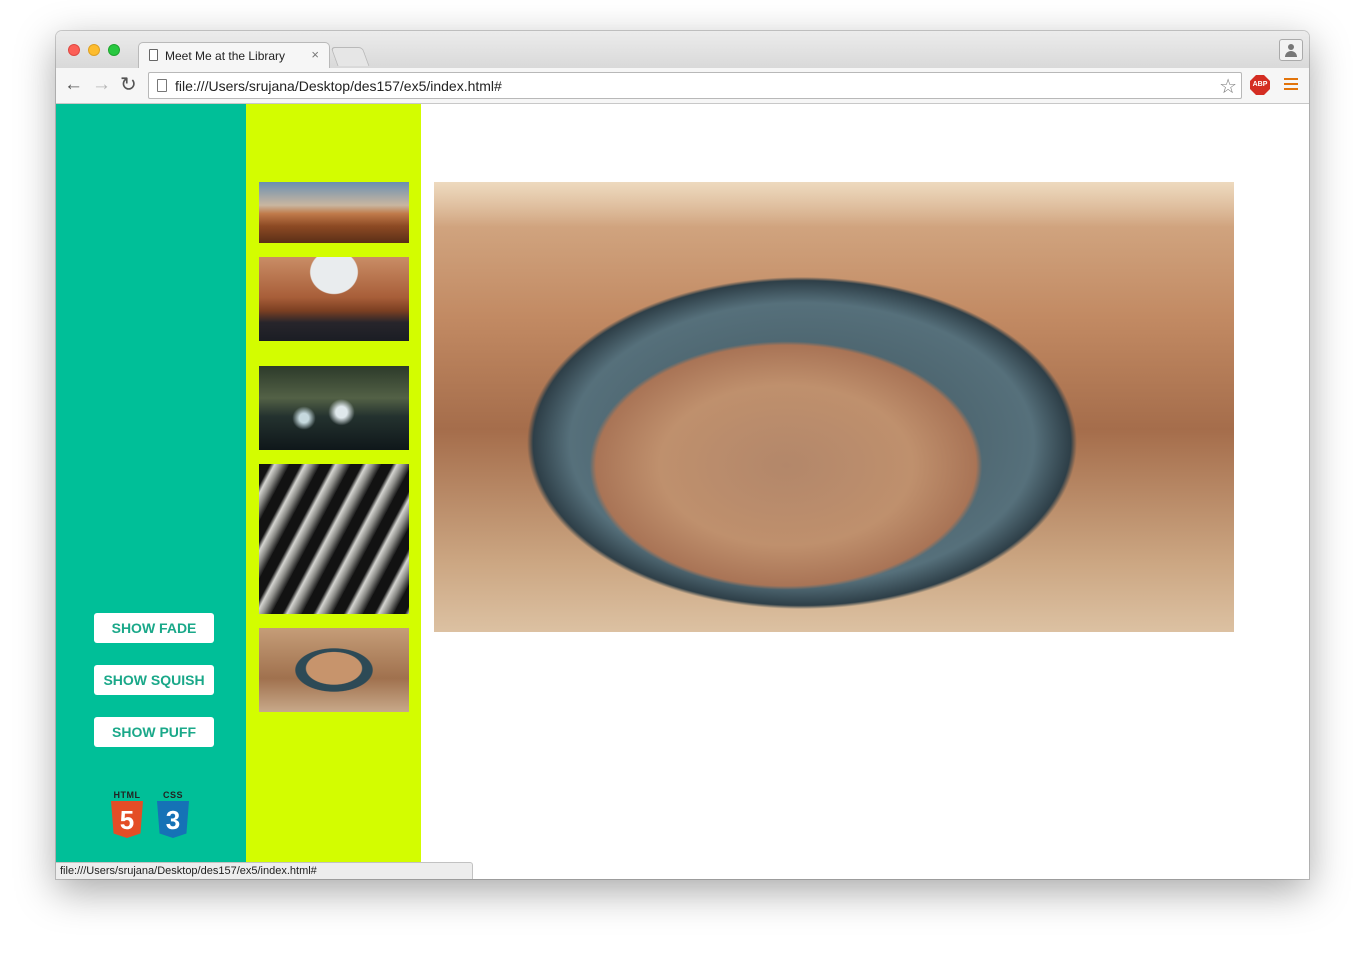  Describe the element at coordinates (334, 408) in the screenshot. I see `thumbnail-night-pool` at that location.